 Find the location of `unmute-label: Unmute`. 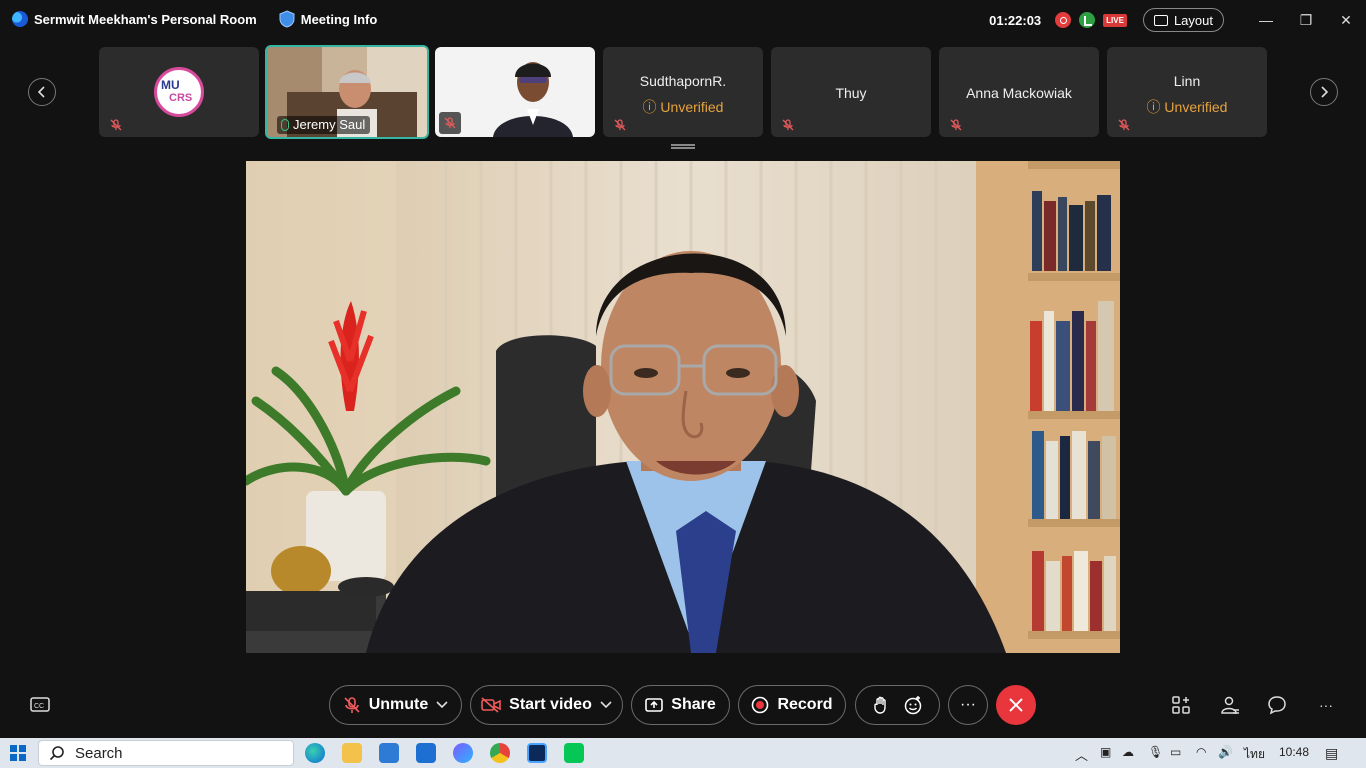

unmute-label: Unmute is located at coordinates (398, 704).